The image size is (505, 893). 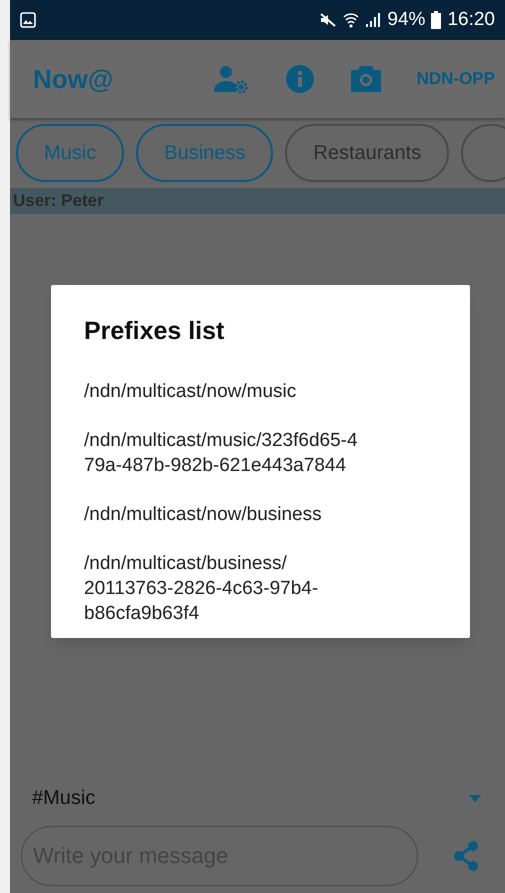 What do you see at coordinates (221, 453) in the screenshot?
I see `prefix-text: /ndn/multicast/music/323f6d65-4 79a-487b-982b-621e443a7844` at bounding box center [221, 453].